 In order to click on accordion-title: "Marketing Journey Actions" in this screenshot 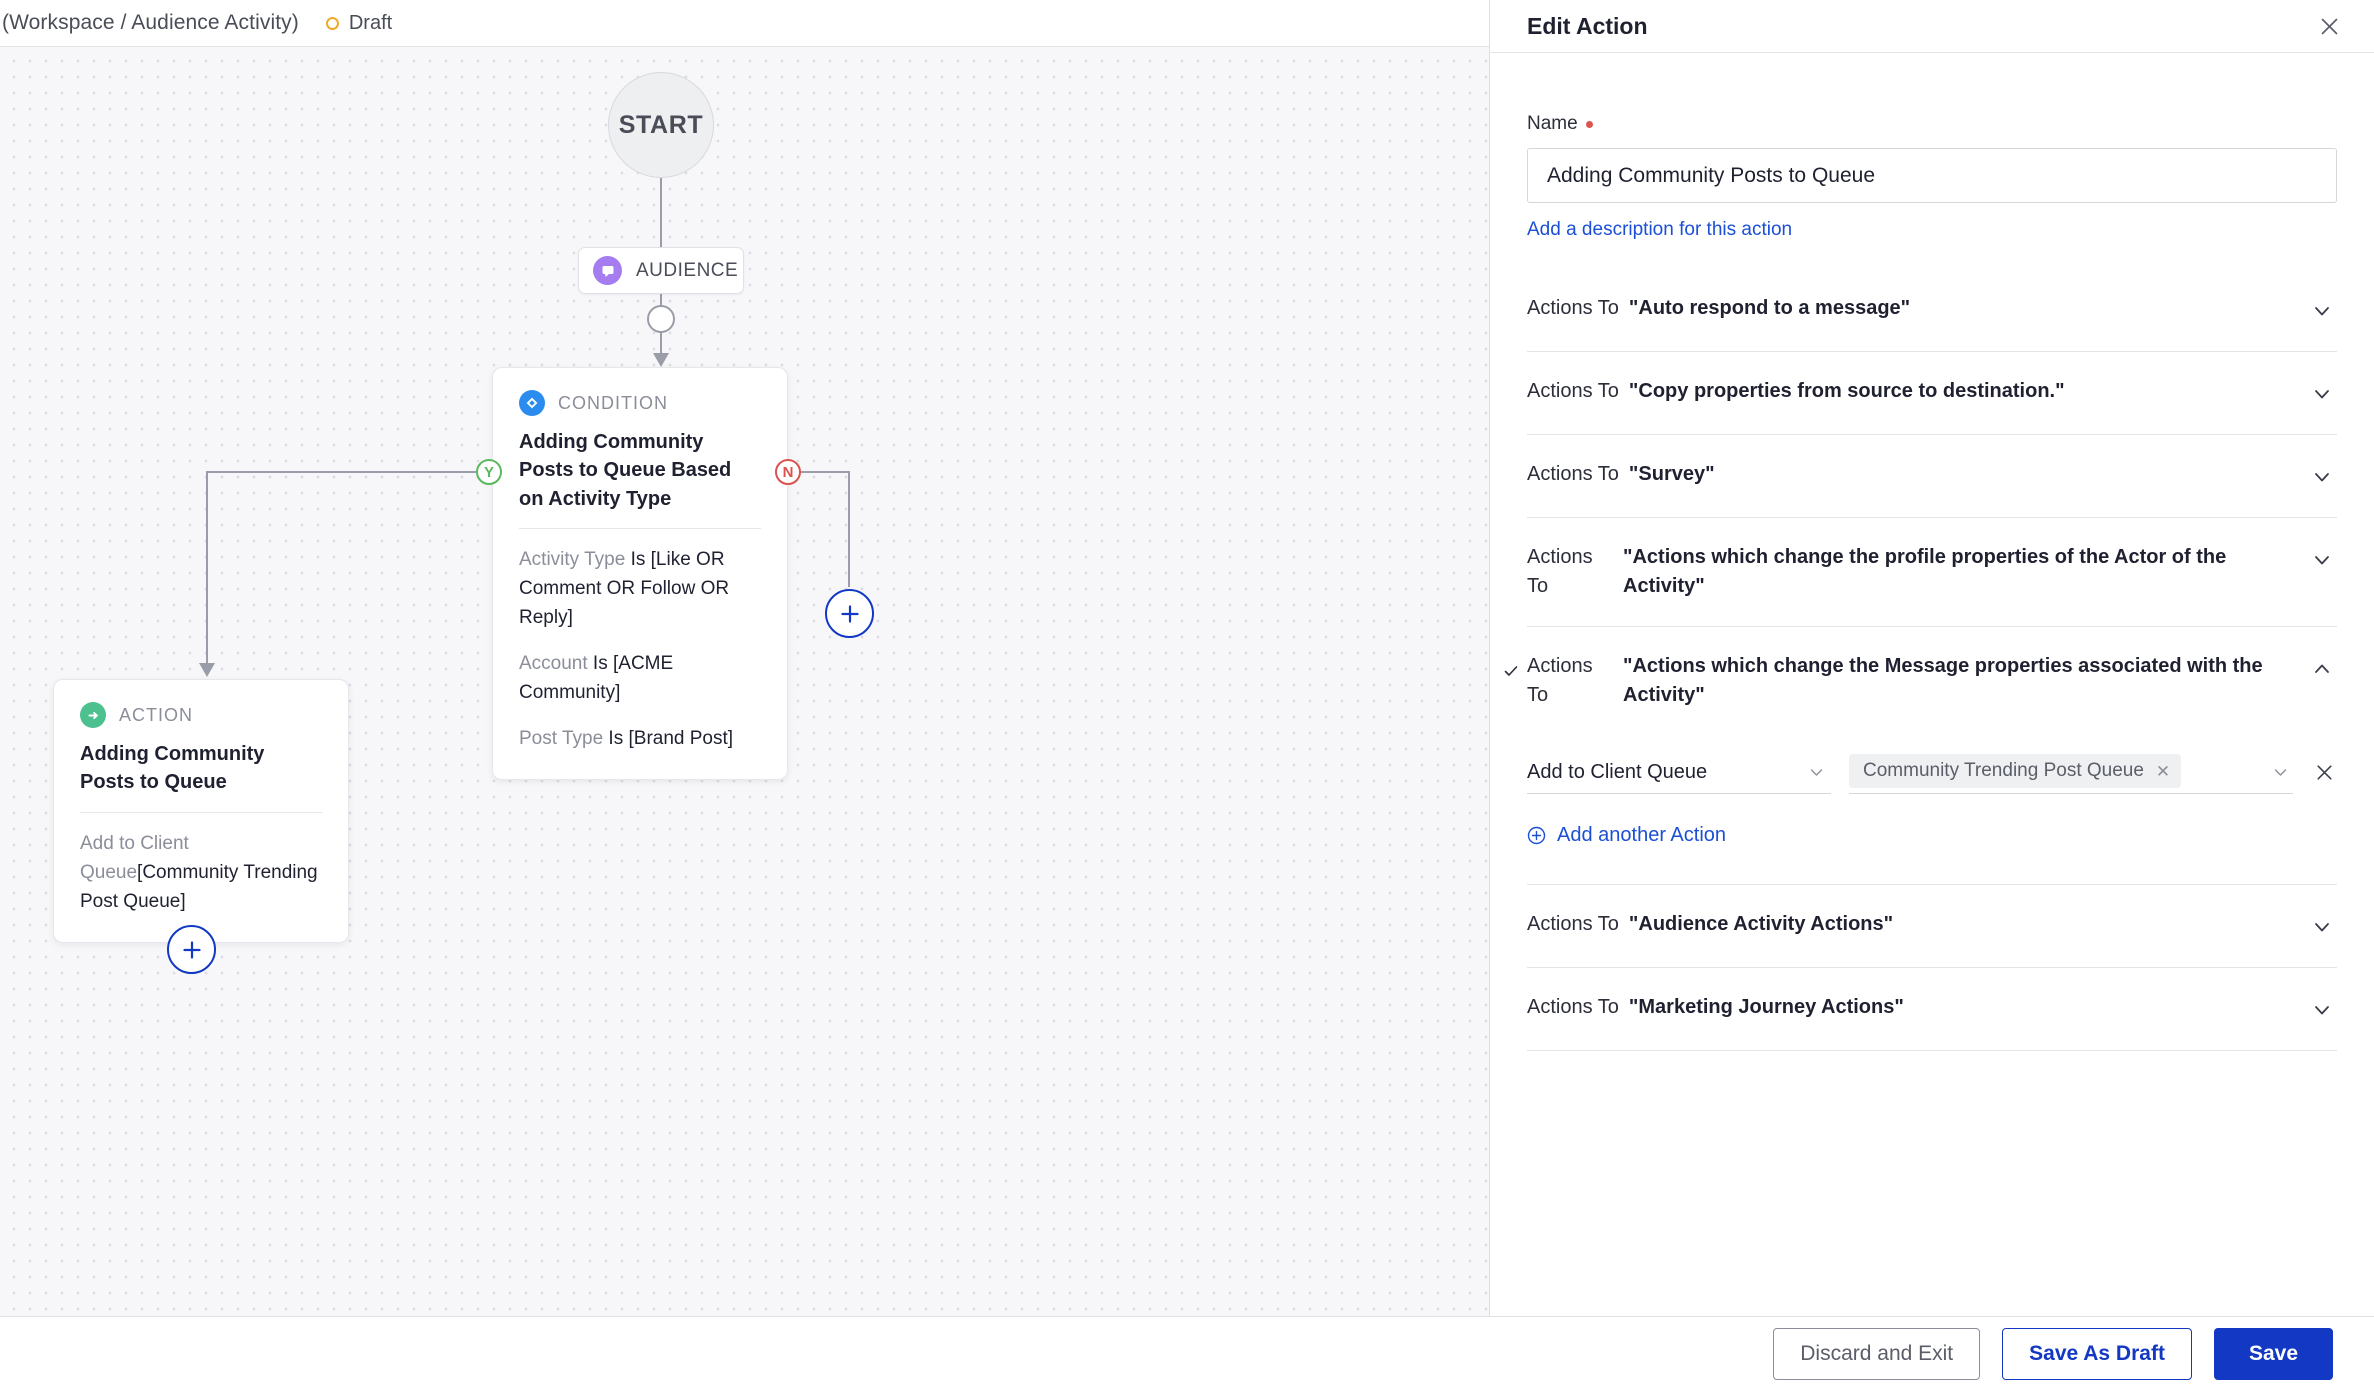, I will do `click(1766, 1007)`.